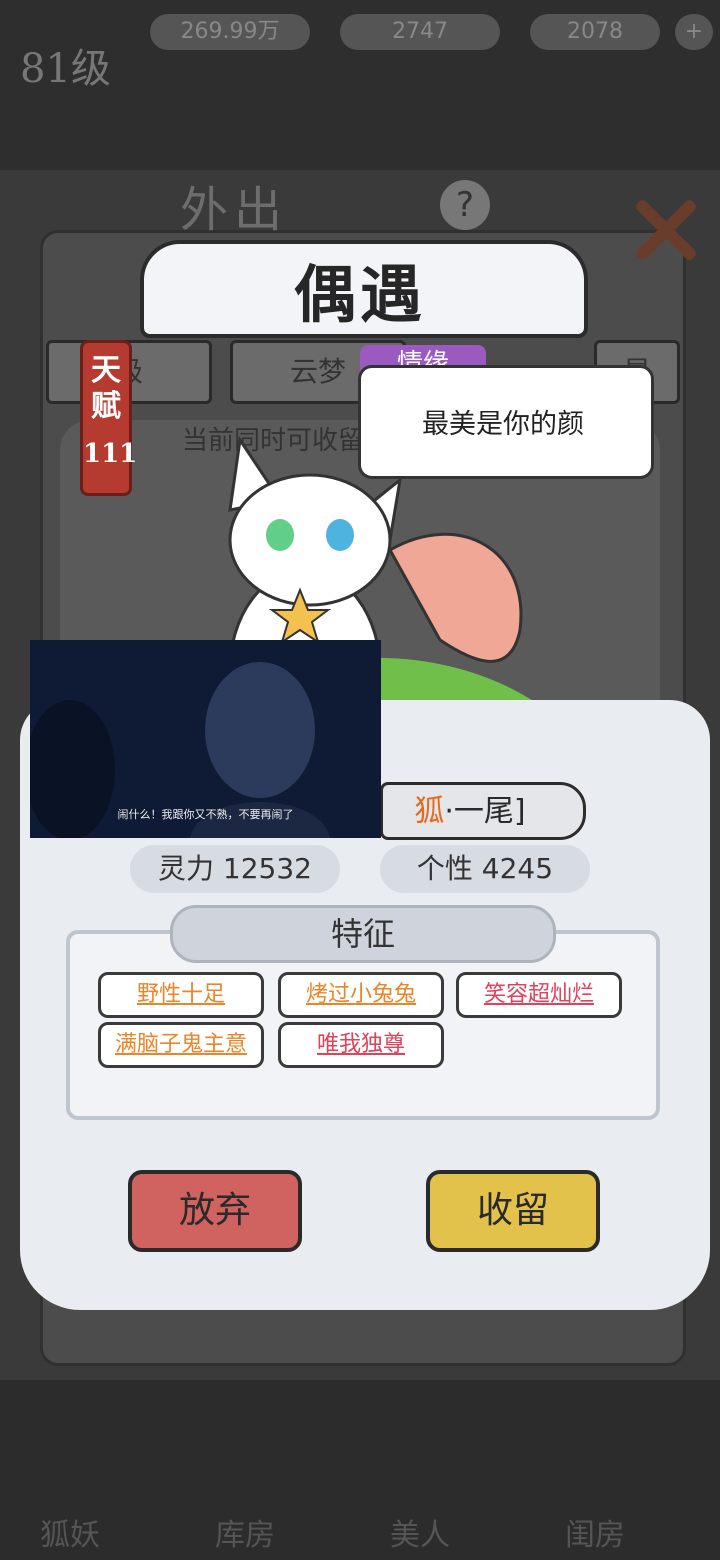 Image resolution: width=720 pixels, height=1560 pixels. I want to click on nav-boudoir: 闺房, so click(595, 1532).